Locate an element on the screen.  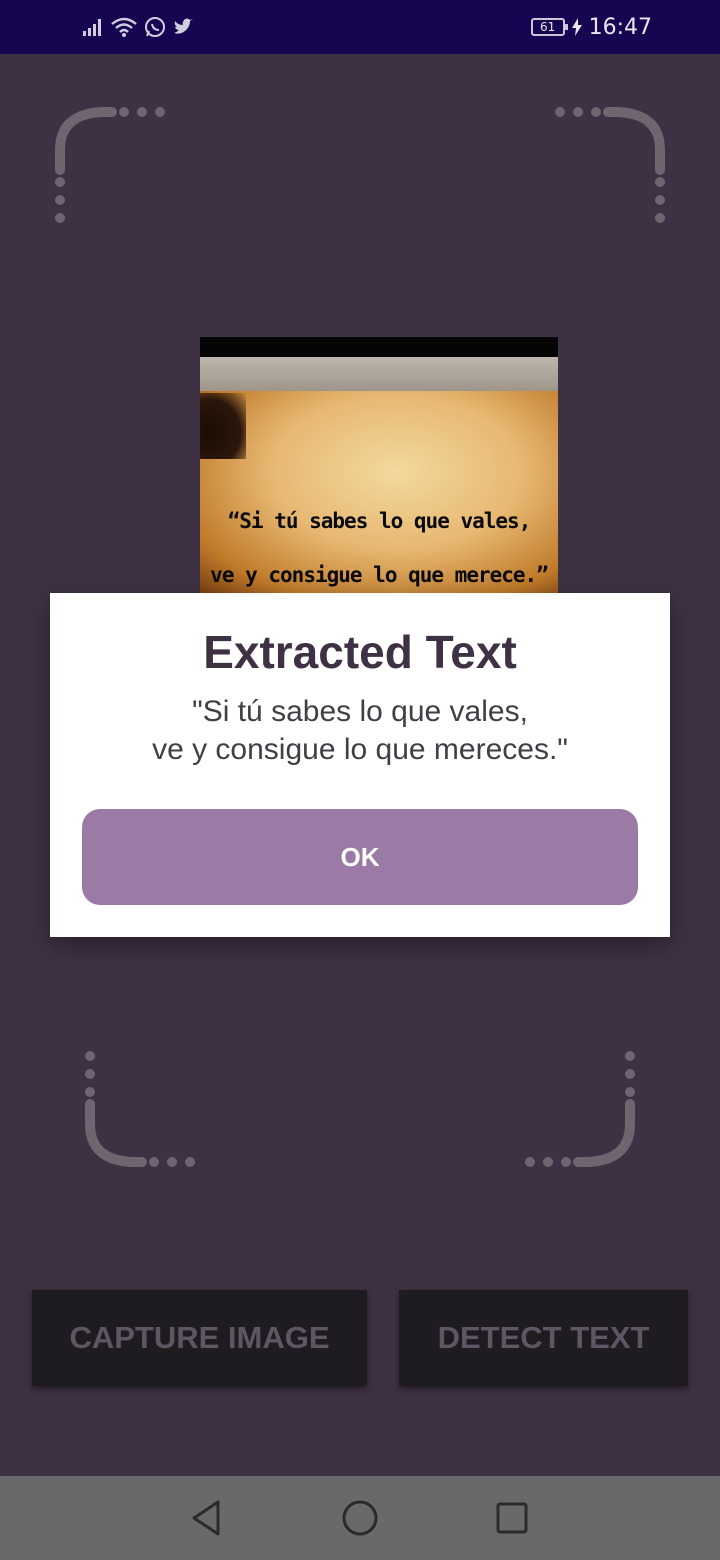
status-bar: 61 16:47 is located at coordinates (360, 27).